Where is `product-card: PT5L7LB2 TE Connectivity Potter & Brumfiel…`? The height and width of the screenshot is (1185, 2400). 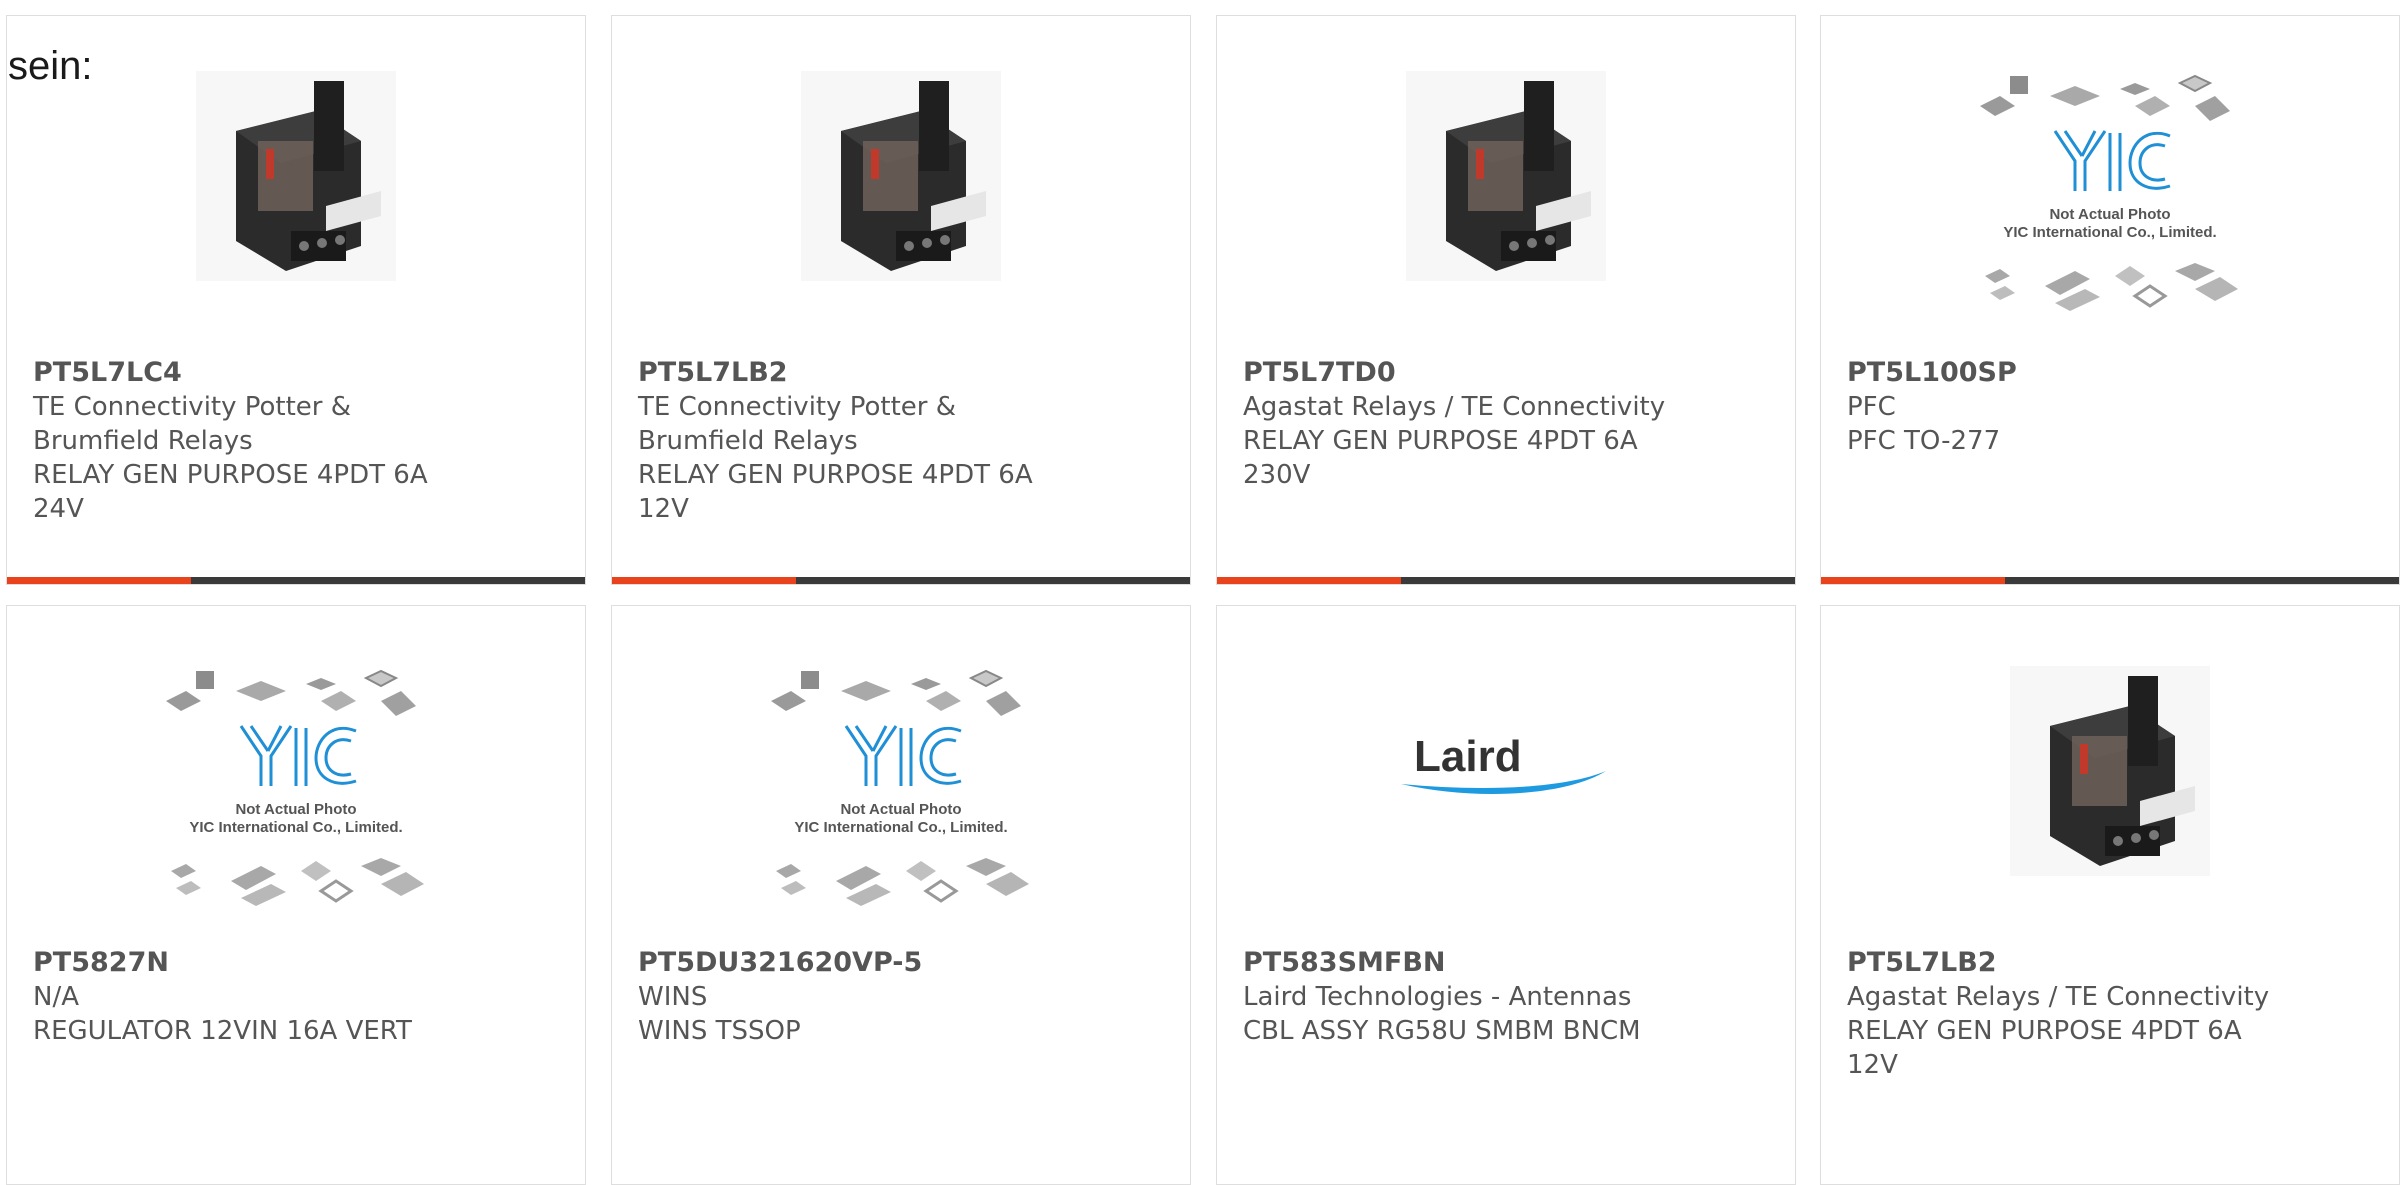 product-card: PT5L7LB2 TE Connectivity Potter & Brumfiel… is located at coordinates (901, 300).